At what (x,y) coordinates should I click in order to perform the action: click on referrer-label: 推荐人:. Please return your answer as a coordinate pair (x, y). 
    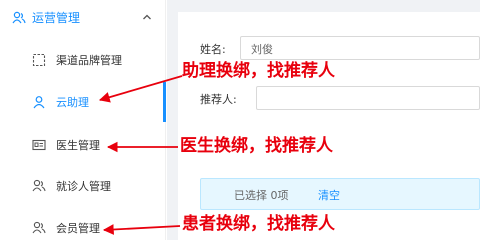
    Looking at the image, I should click on (218, 99).